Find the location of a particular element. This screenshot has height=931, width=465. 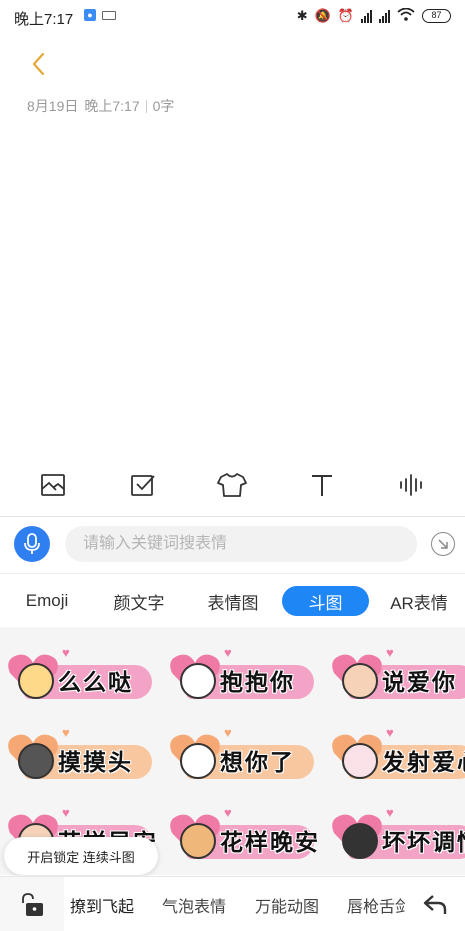

return-arrow-icon is located at coordinates (435, 904).